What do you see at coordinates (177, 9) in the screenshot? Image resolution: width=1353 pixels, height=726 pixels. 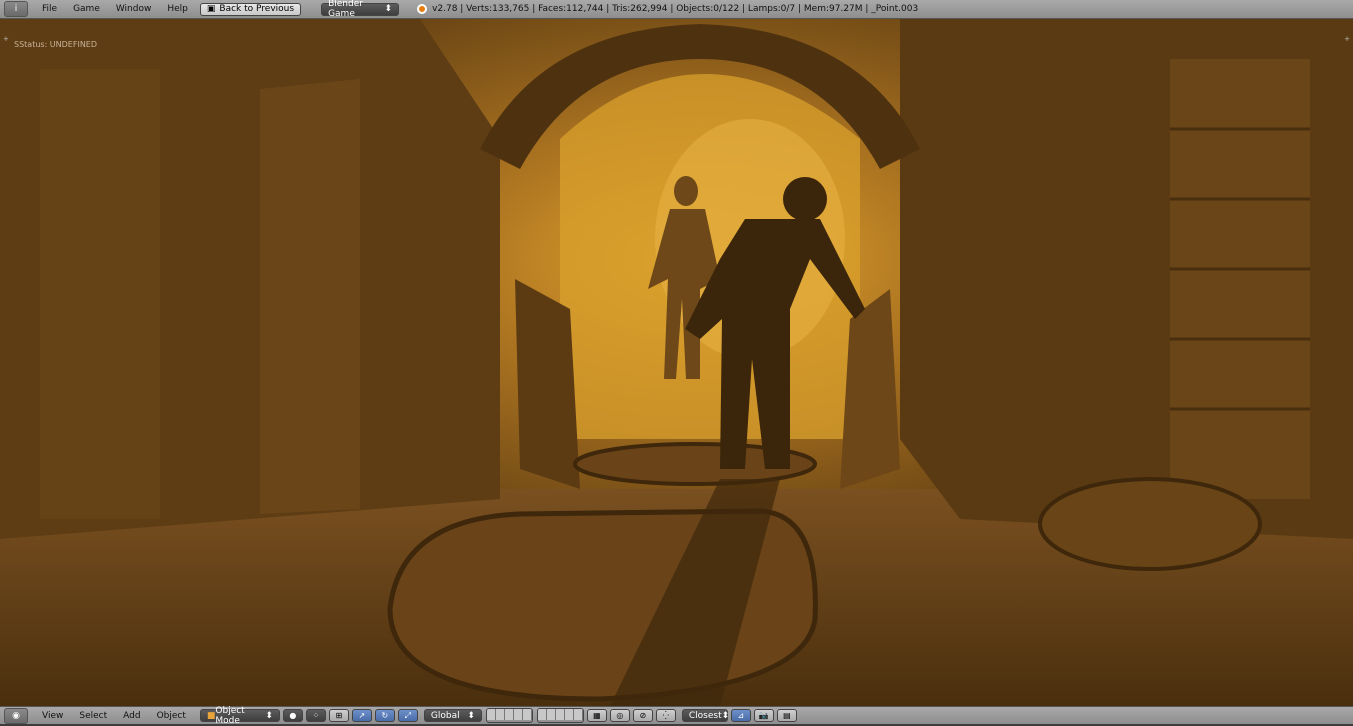 I see `menu-help: Help` at bounding box center [177, 9].